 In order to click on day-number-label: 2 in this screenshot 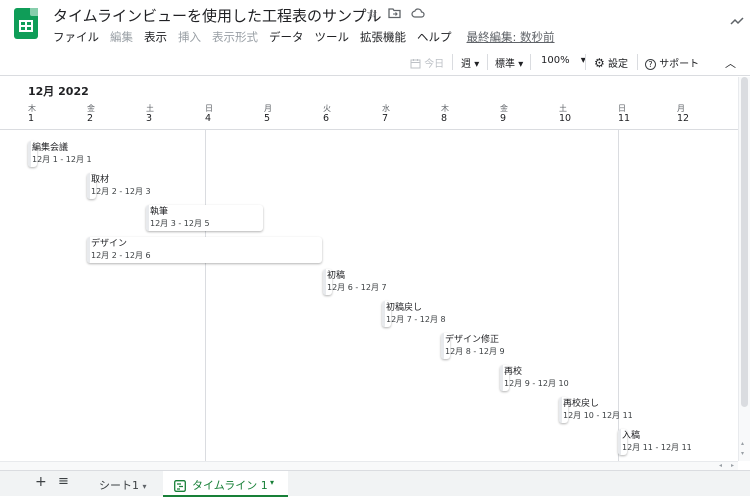, I will do `click(90, 118)`.